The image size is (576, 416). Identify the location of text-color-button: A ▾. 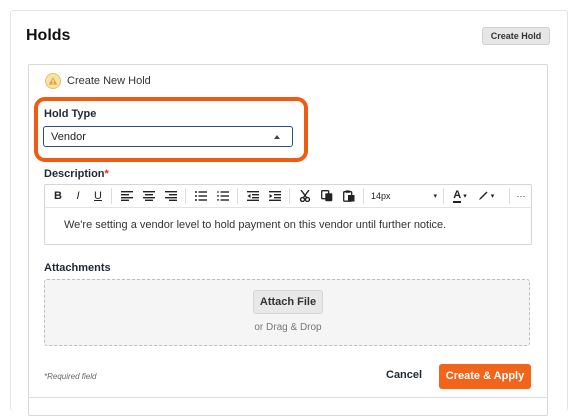
(460, 196).